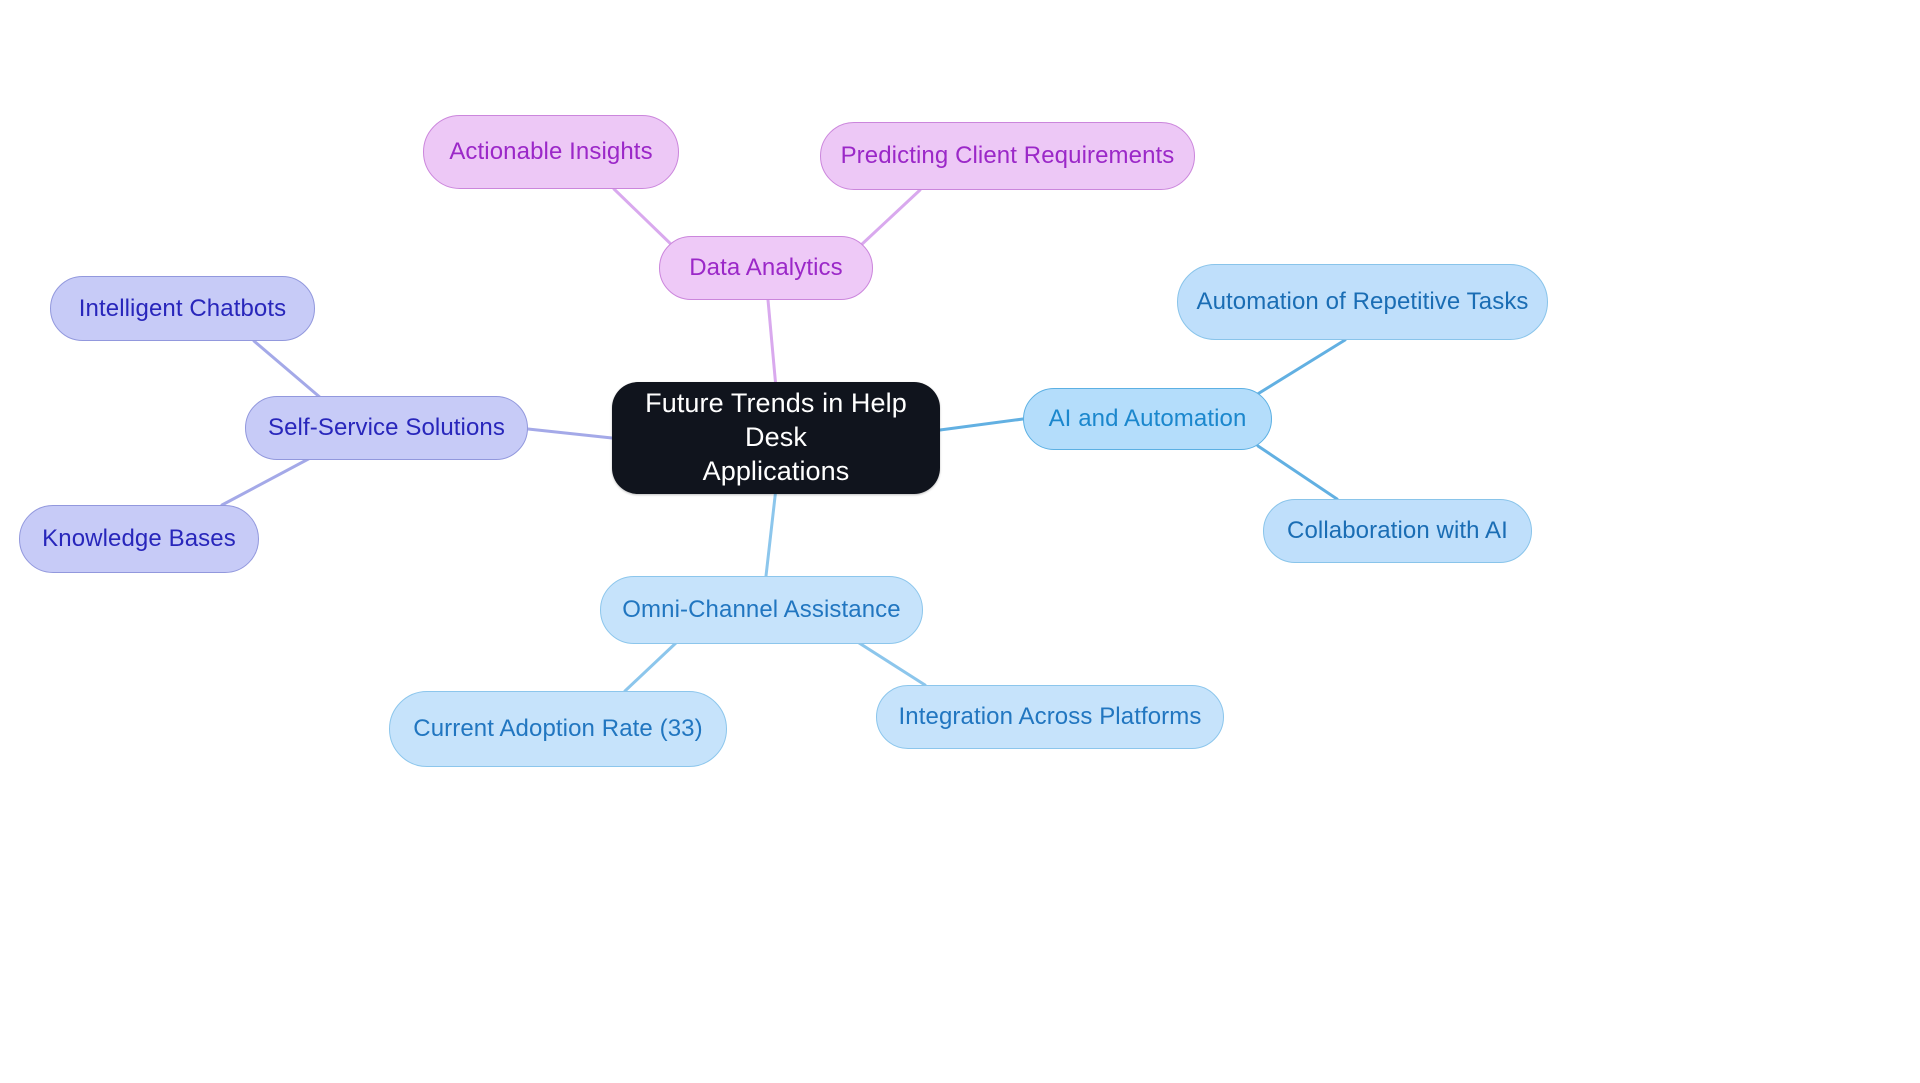 The image size is (1920, 1083). I want to click on mindmap-leaf-collaboration-with-ai: Collaboration with AI, so click(1397, 531).